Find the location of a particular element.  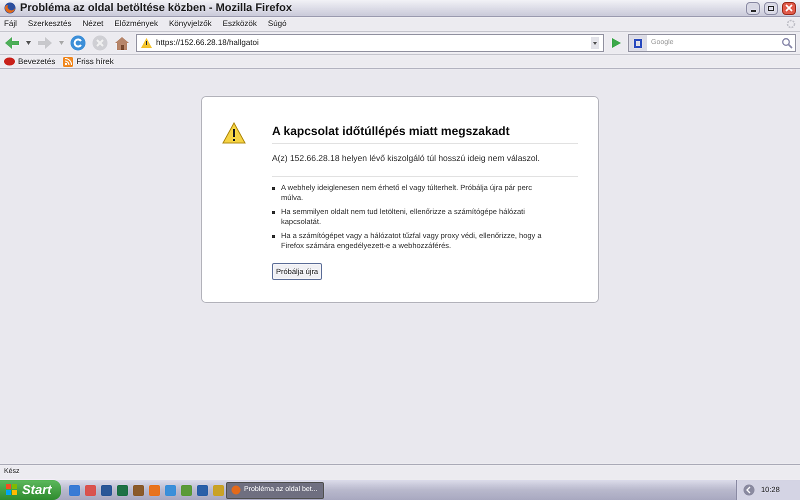

address-bar: https://152.66.28.18/hallgatoi is located at coordinates (370, 43).